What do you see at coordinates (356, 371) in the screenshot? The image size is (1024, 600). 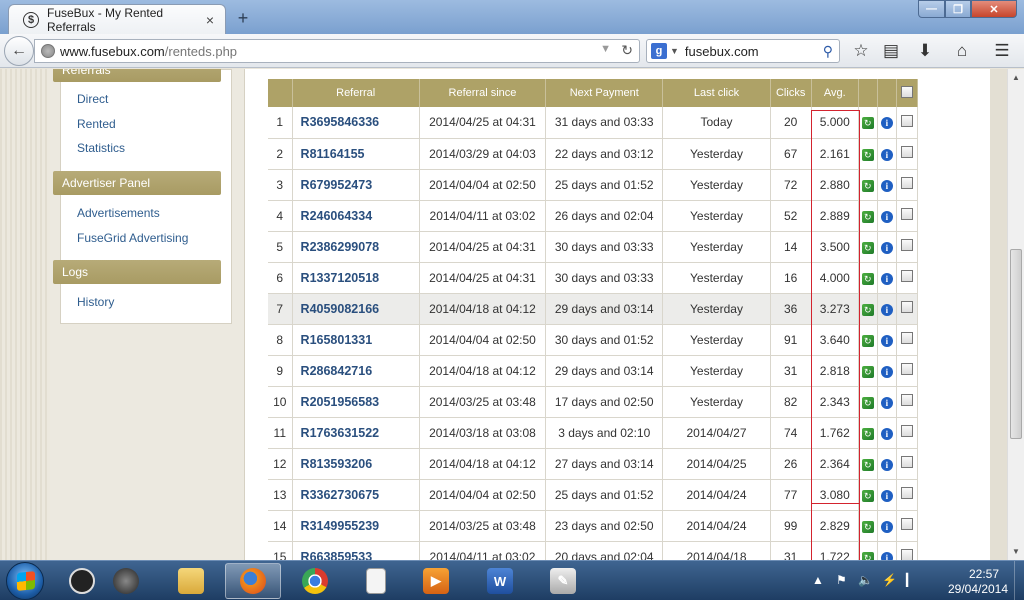 I see `referral-id-link: R286842716` at bounding box center [356, 371].